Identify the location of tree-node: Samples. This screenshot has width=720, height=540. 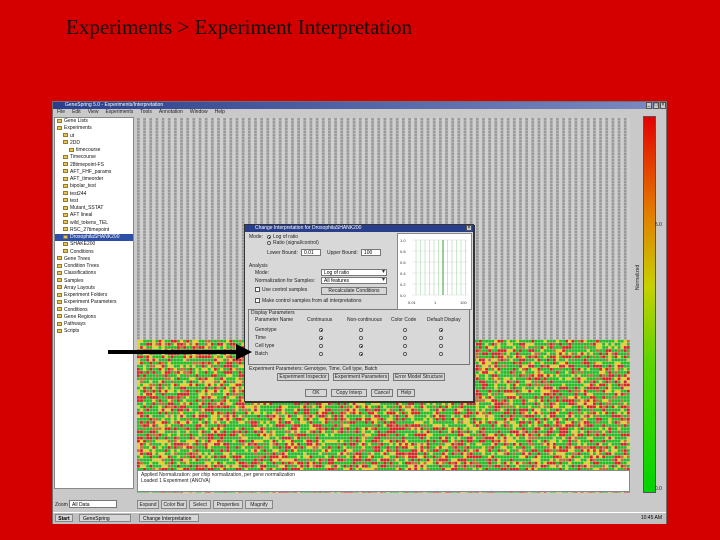
(94, 281).